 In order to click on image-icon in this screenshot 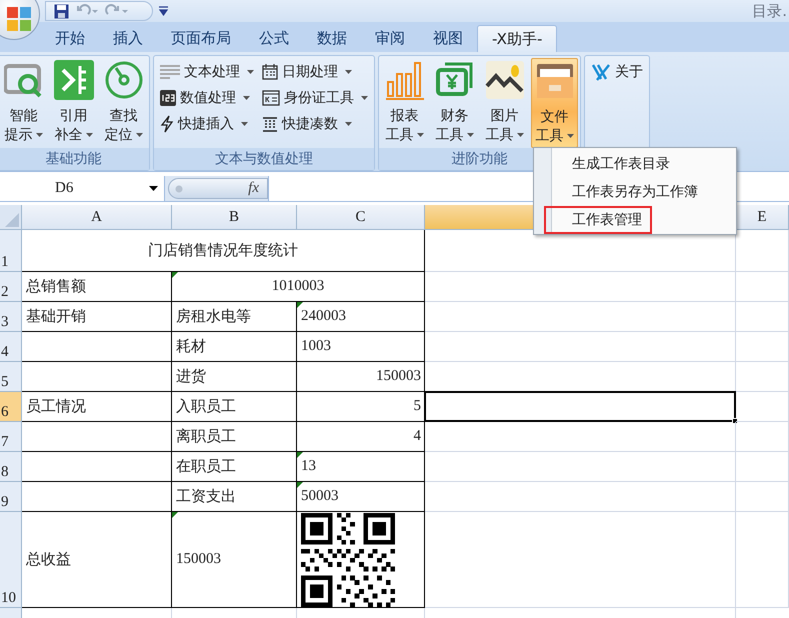, I will do `click(504, 80)`.